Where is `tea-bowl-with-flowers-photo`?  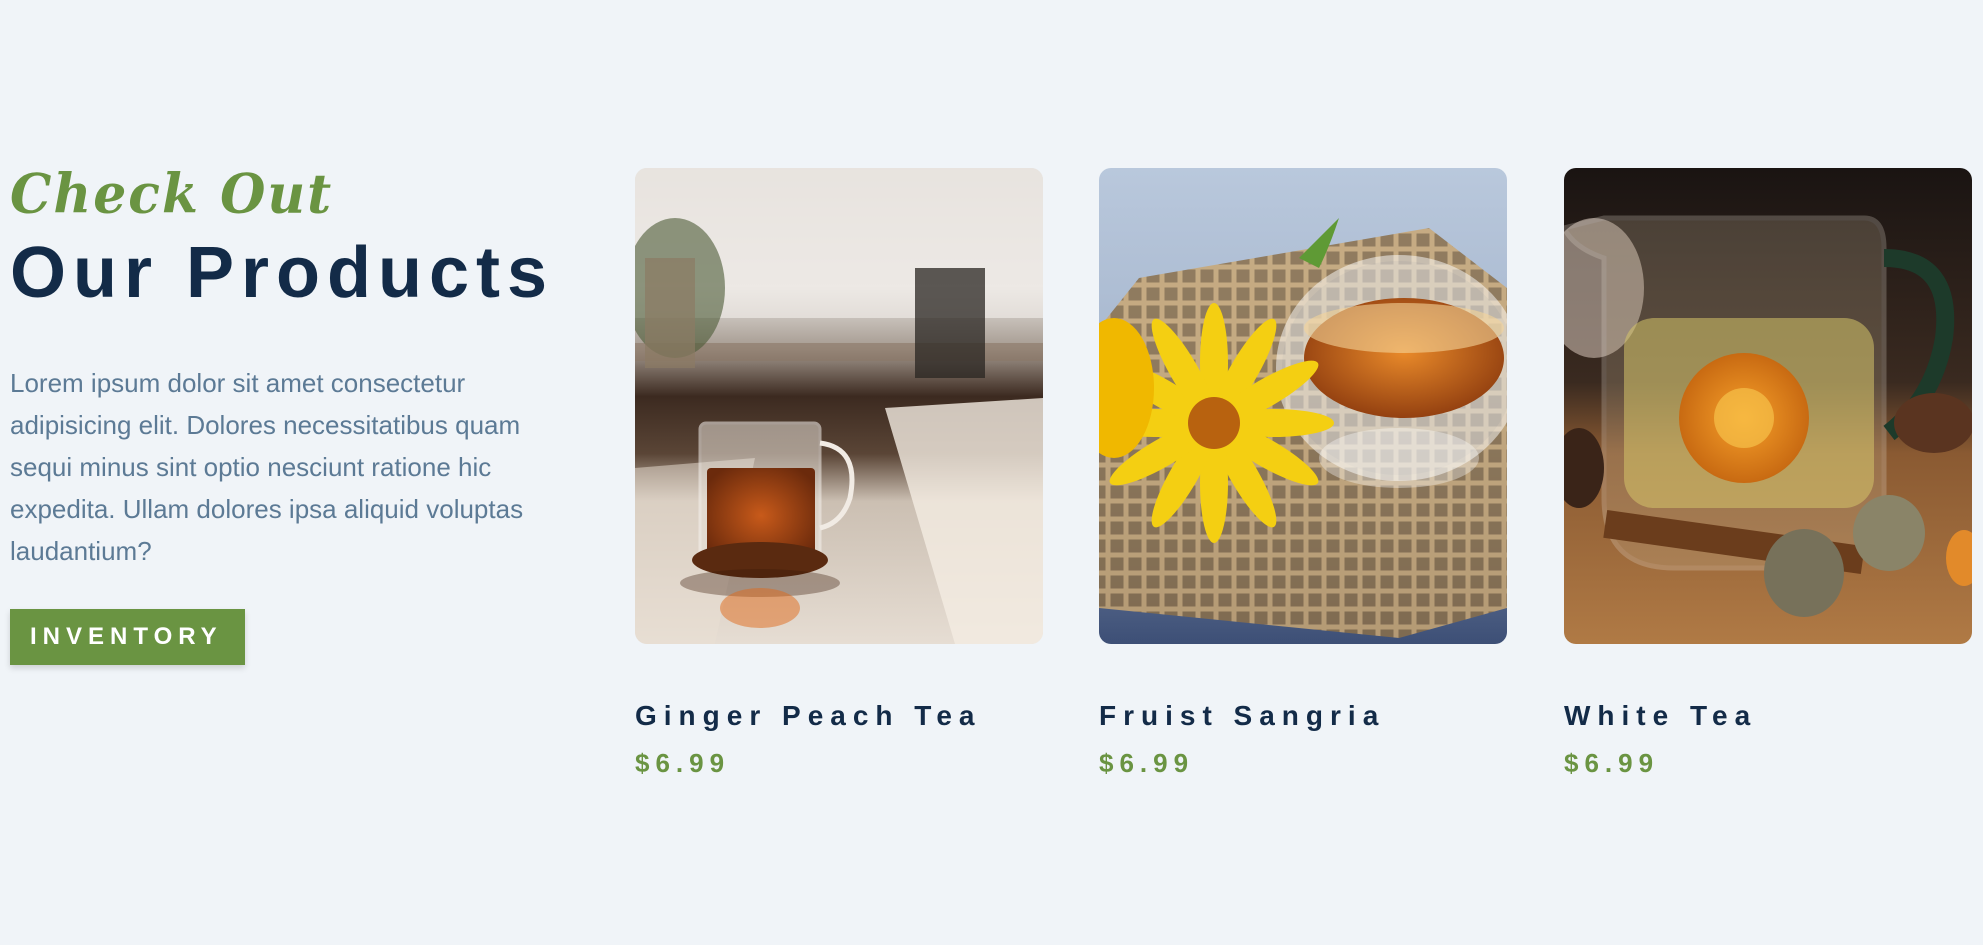 tea-bowl-with-flowers-photo is located at coordinates (1303, 406).